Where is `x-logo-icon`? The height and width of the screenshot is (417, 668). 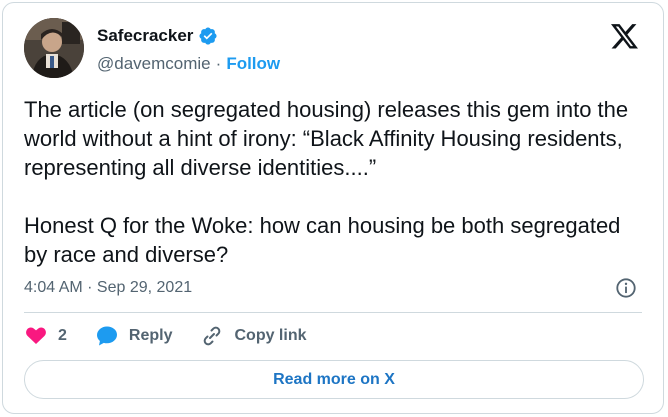
x-logo-icon is located at coordinates (624, 36).